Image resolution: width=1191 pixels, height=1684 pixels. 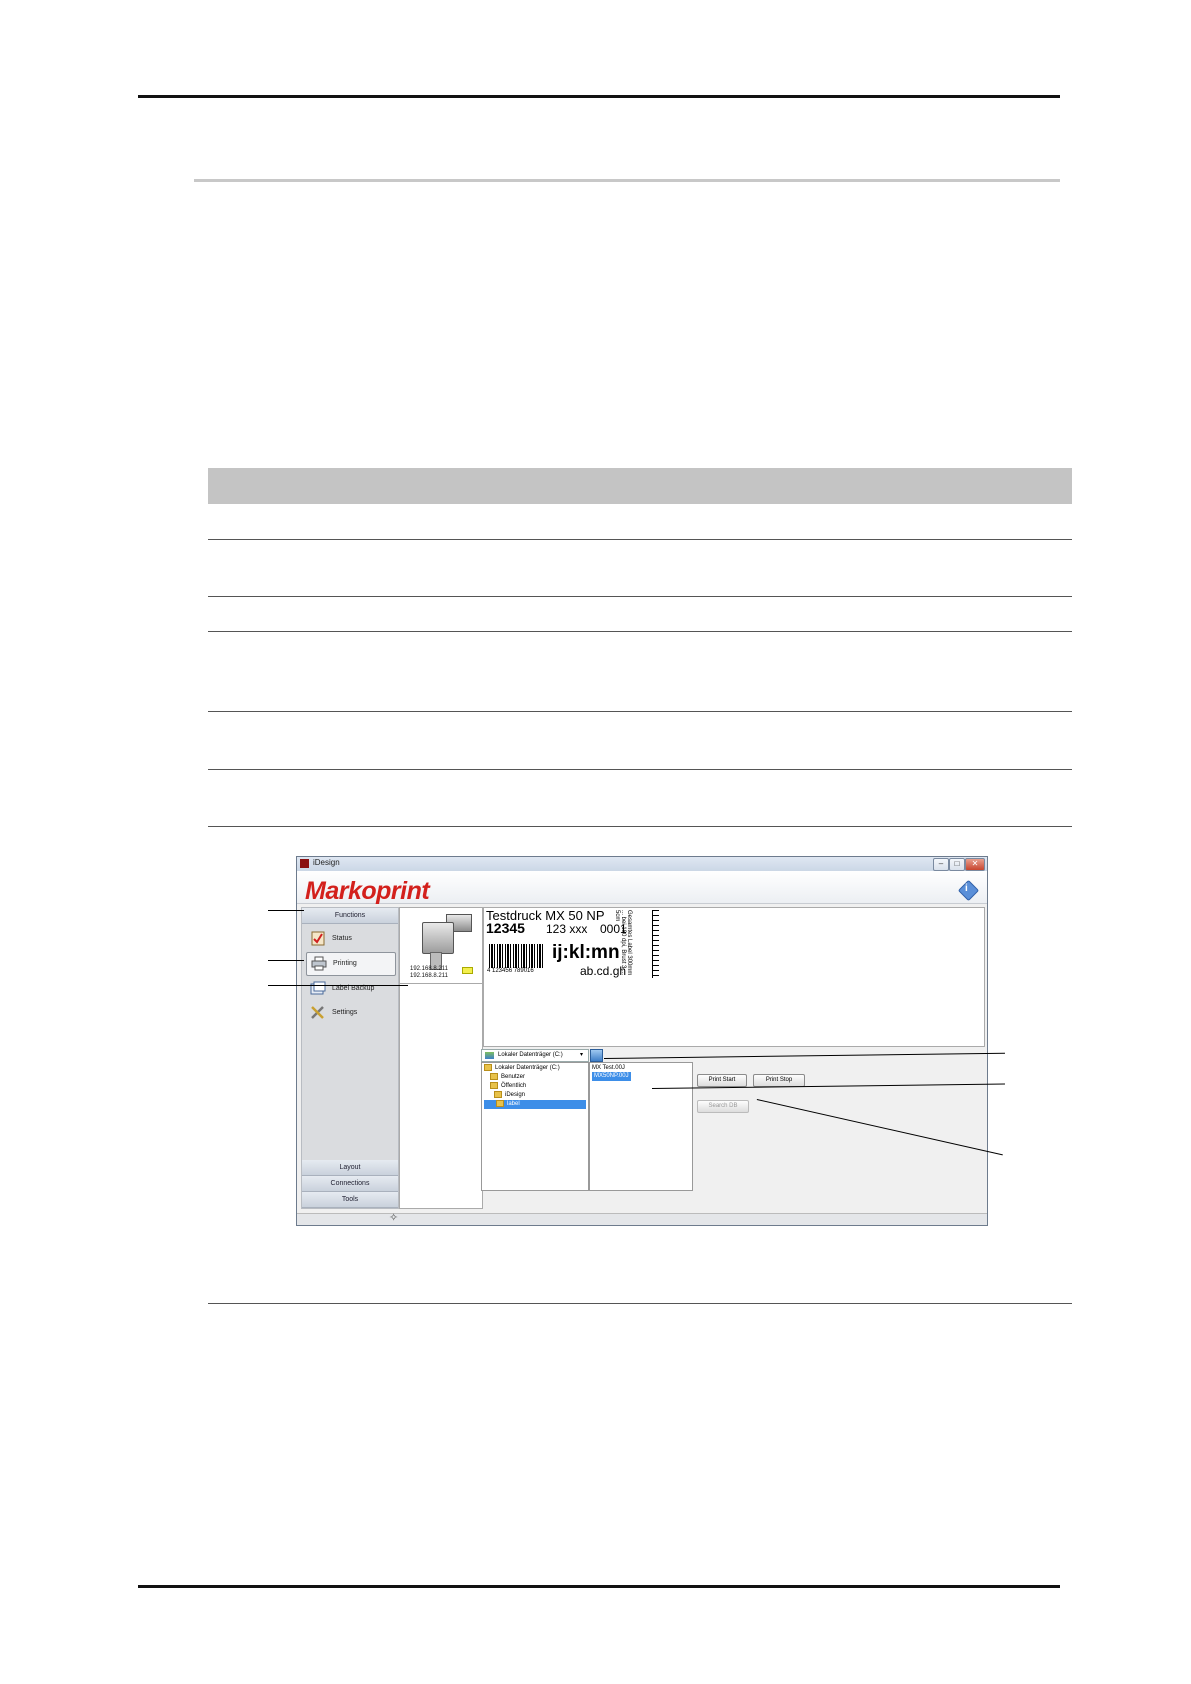 I want to click on sidebar-item-label: Printing, so click(x=345, y=963).